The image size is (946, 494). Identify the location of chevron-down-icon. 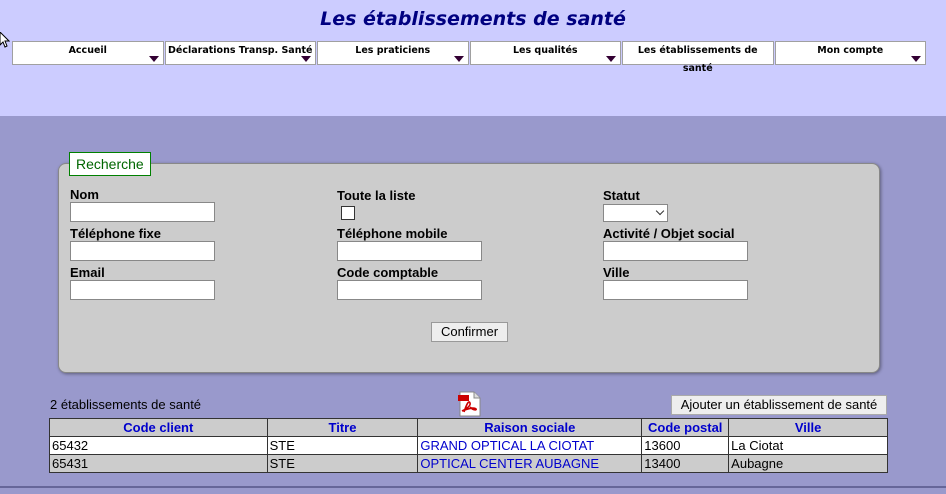
(660, 211).